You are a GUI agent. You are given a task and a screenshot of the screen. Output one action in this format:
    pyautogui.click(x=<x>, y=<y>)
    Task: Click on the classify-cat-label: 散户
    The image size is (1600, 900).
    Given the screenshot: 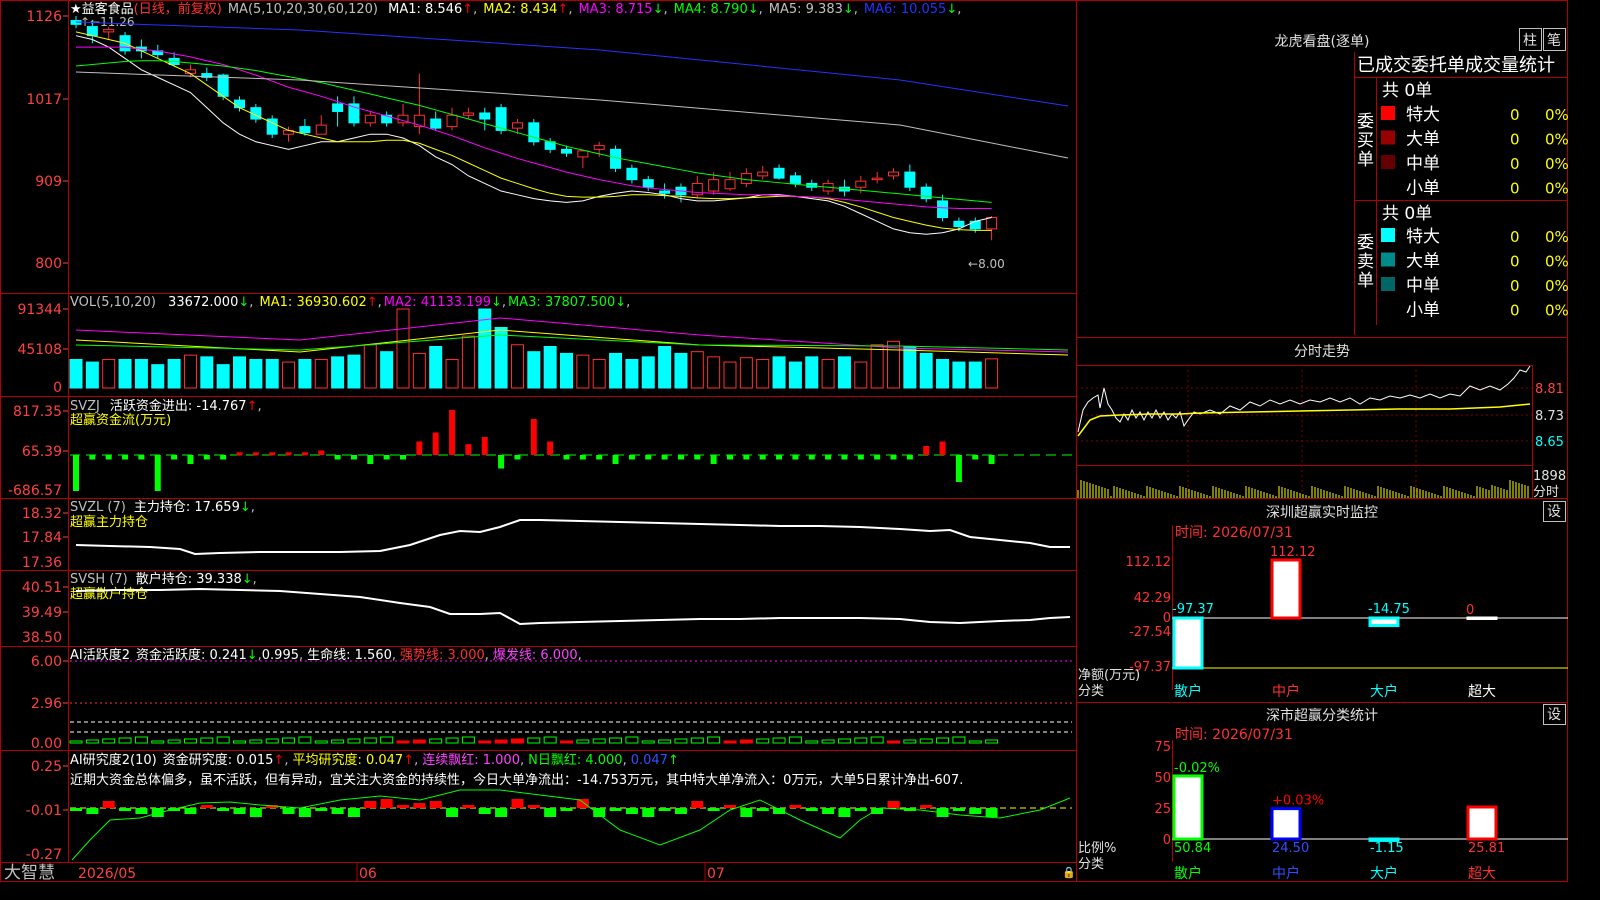 What is the action you would take?
    pyautogui.click(x=1188, y=873)
    